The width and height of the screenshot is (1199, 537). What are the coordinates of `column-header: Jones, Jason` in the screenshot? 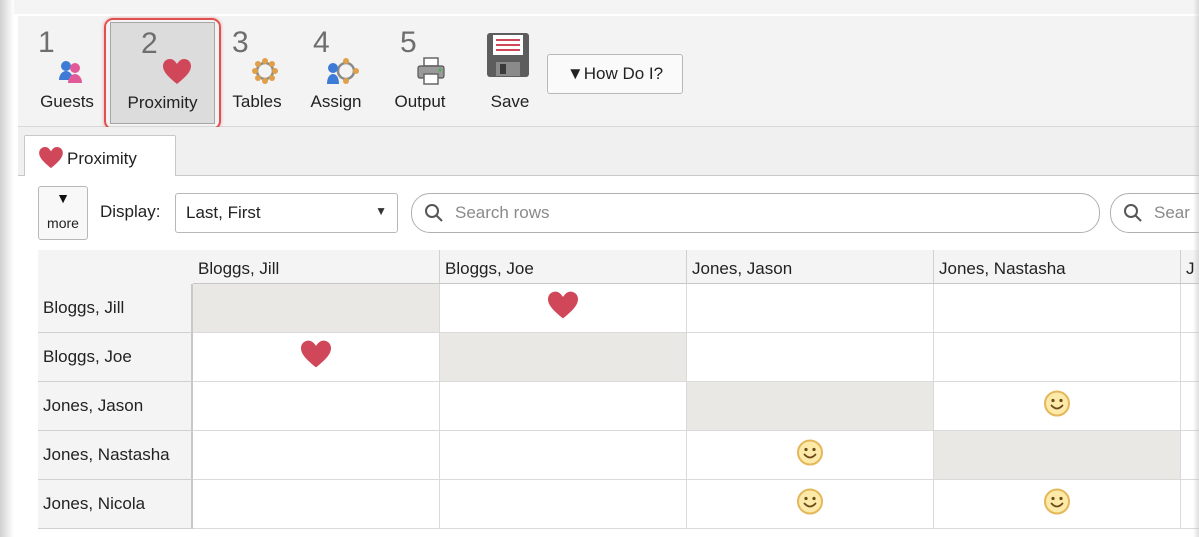 It's located at (810, 267).